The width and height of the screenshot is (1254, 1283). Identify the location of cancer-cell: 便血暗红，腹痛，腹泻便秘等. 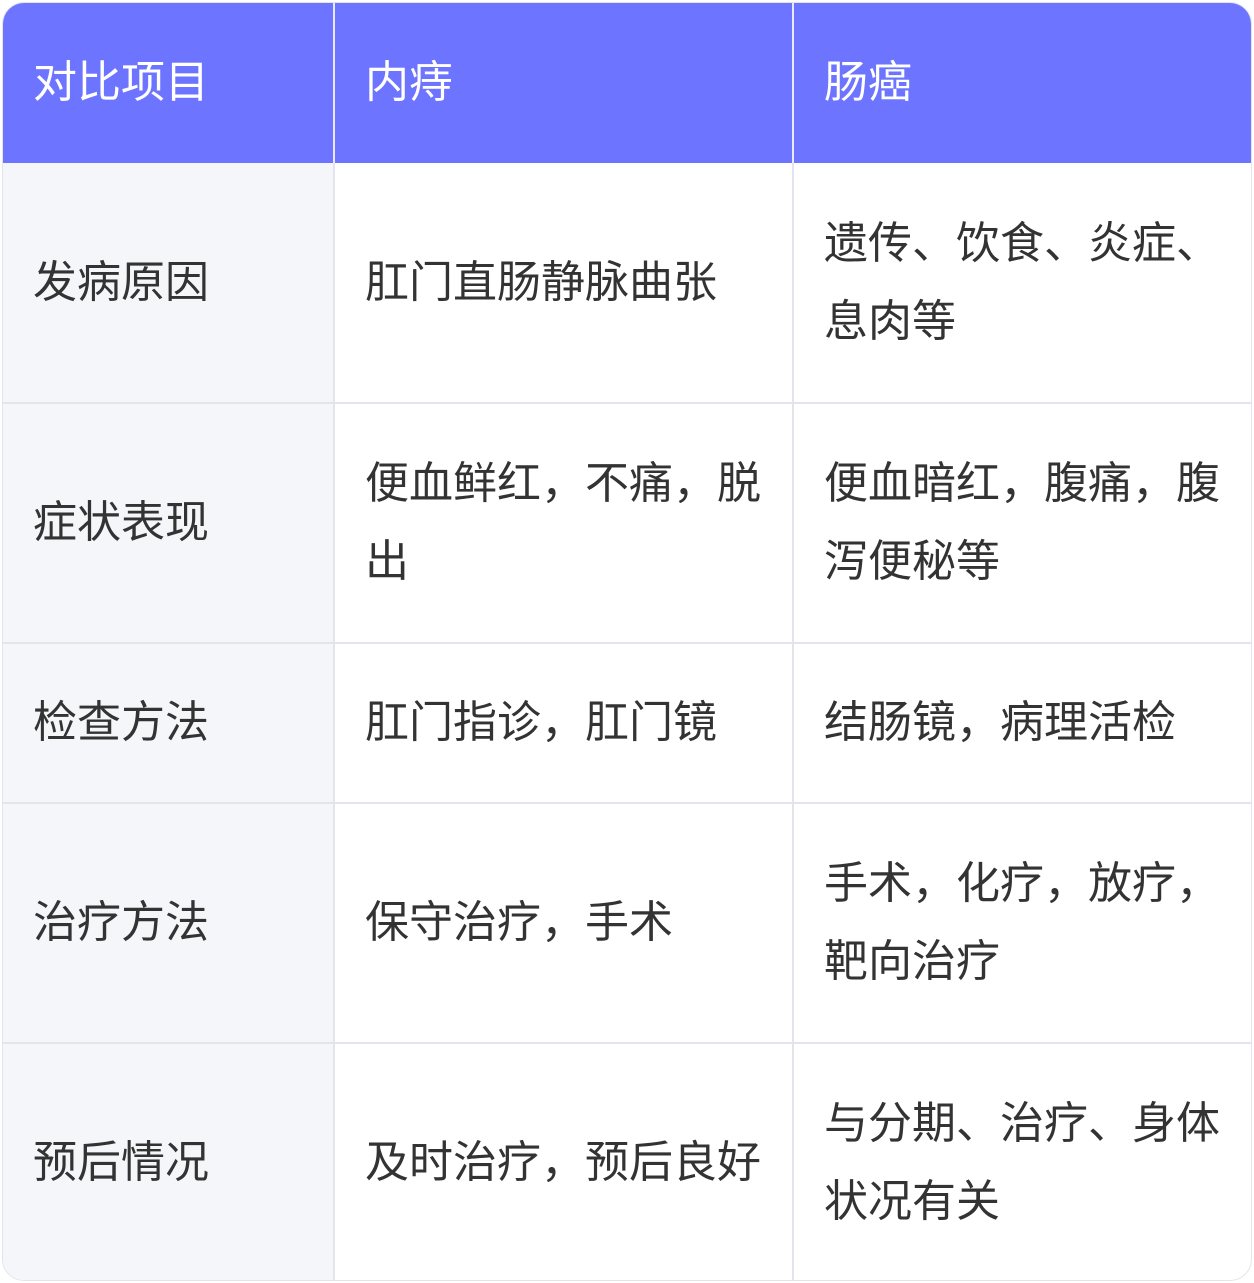
(1022, 523).